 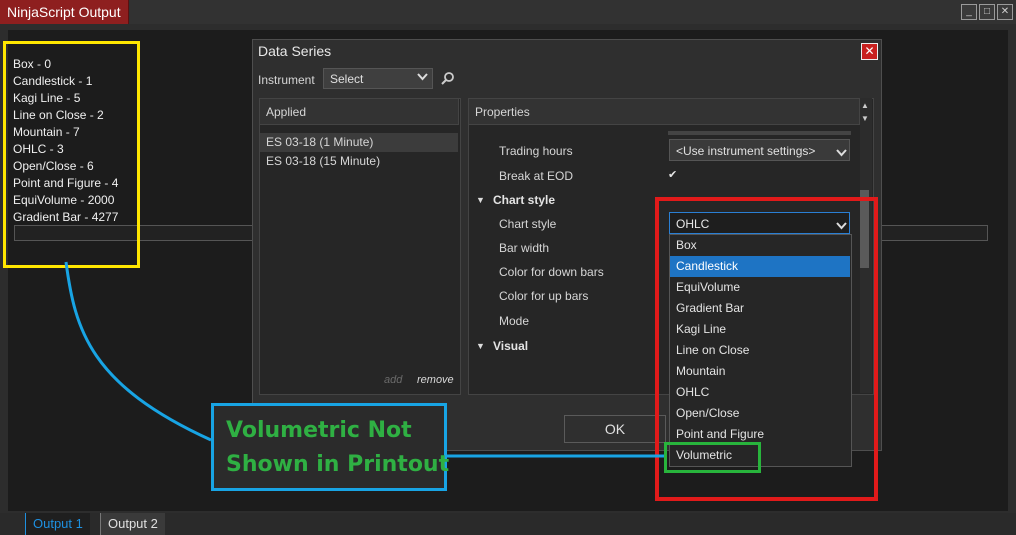 What do you see at coordinates (338, 464) in the screenshot?
I see `annotation-line: Shown in Printout` at bounding box center [338, 464].